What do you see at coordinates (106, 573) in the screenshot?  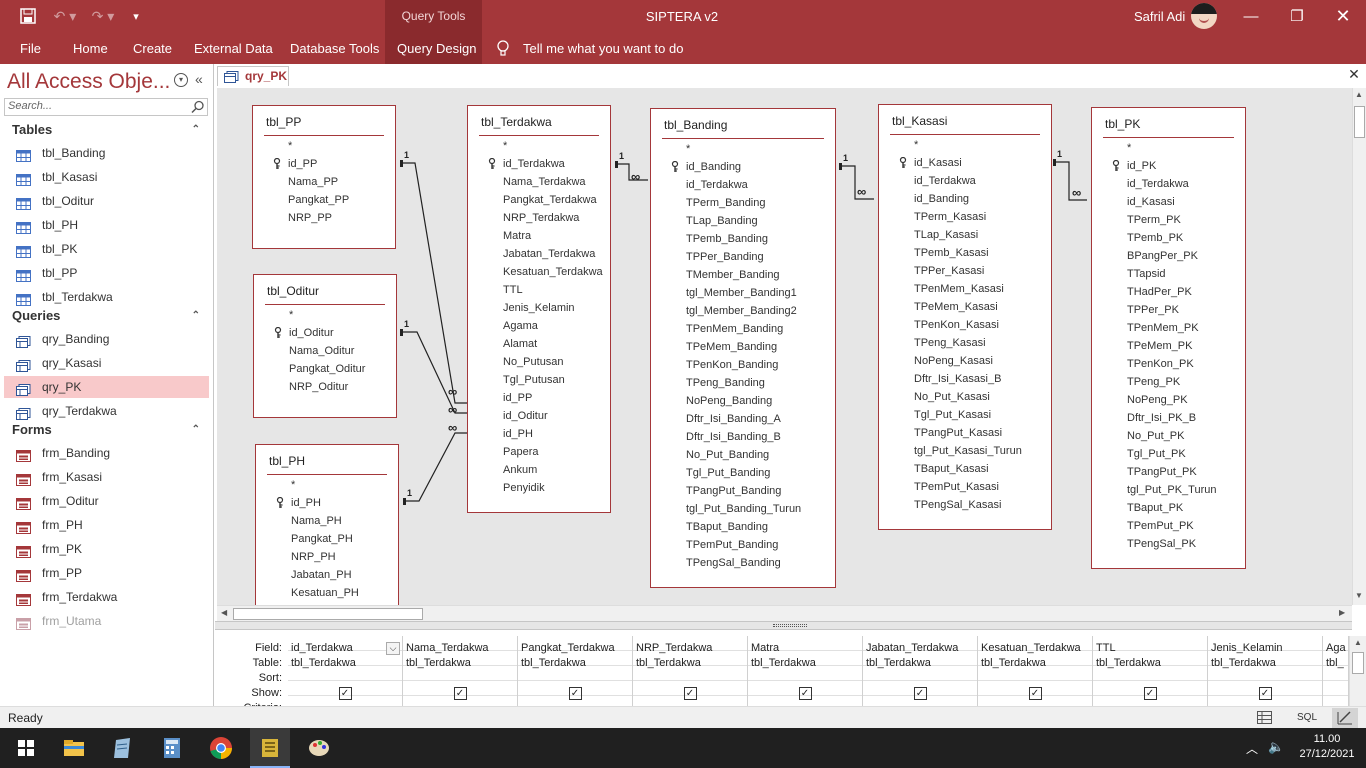 I see `nav-item-frm-pp: frm_PP` at bounding box center [106, 573].